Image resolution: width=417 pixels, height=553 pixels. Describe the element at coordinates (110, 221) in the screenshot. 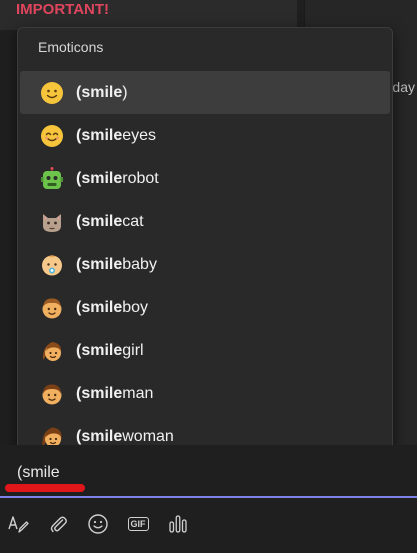

I see `emoticon-label: (smilecat` at that location.